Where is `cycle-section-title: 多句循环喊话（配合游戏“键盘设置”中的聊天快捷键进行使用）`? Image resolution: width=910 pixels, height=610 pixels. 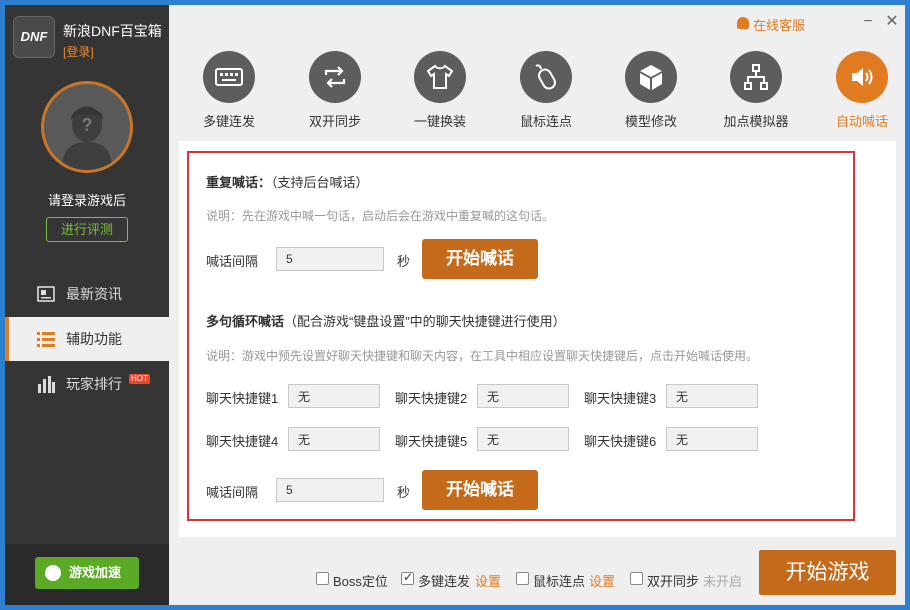 cycle-section-title: 多句循环喊话（配合游戏“键盘设置”中的聊天快捷键进行使用） is located at coordinates (386, 320).